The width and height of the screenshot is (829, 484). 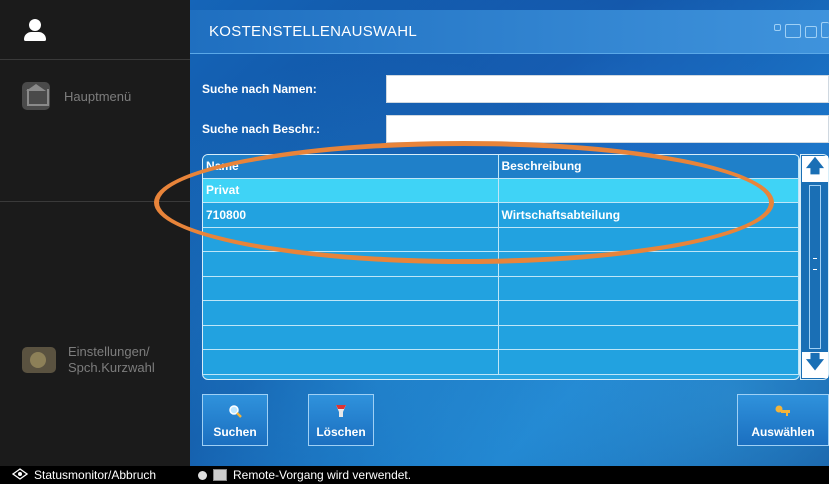 I want to click on restore-icon, so click(x=811, y=32).